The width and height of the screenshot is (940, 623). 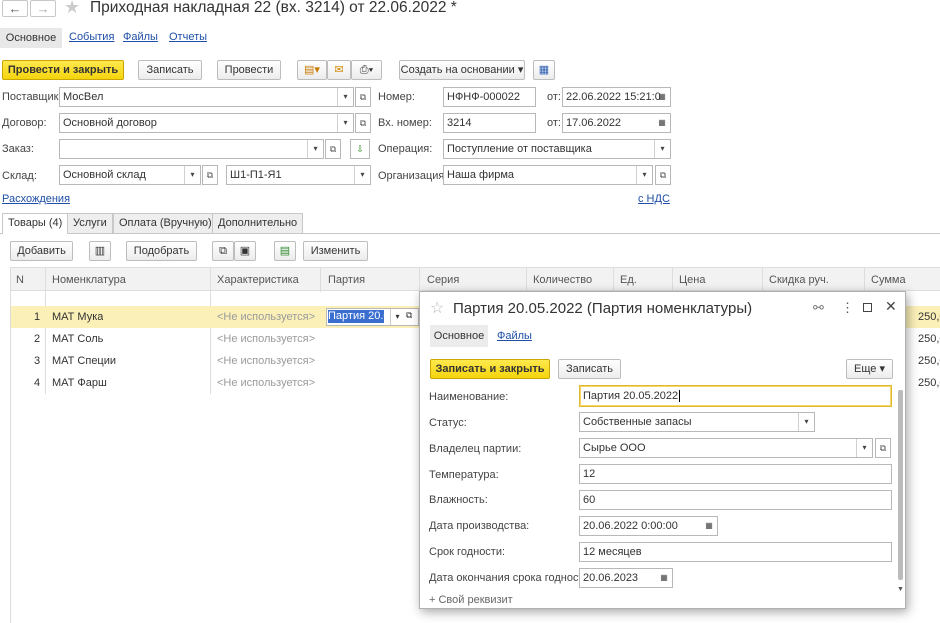 I want to click on in-date-field: 17.06.2022 ▦, so click(x=616, y=123).